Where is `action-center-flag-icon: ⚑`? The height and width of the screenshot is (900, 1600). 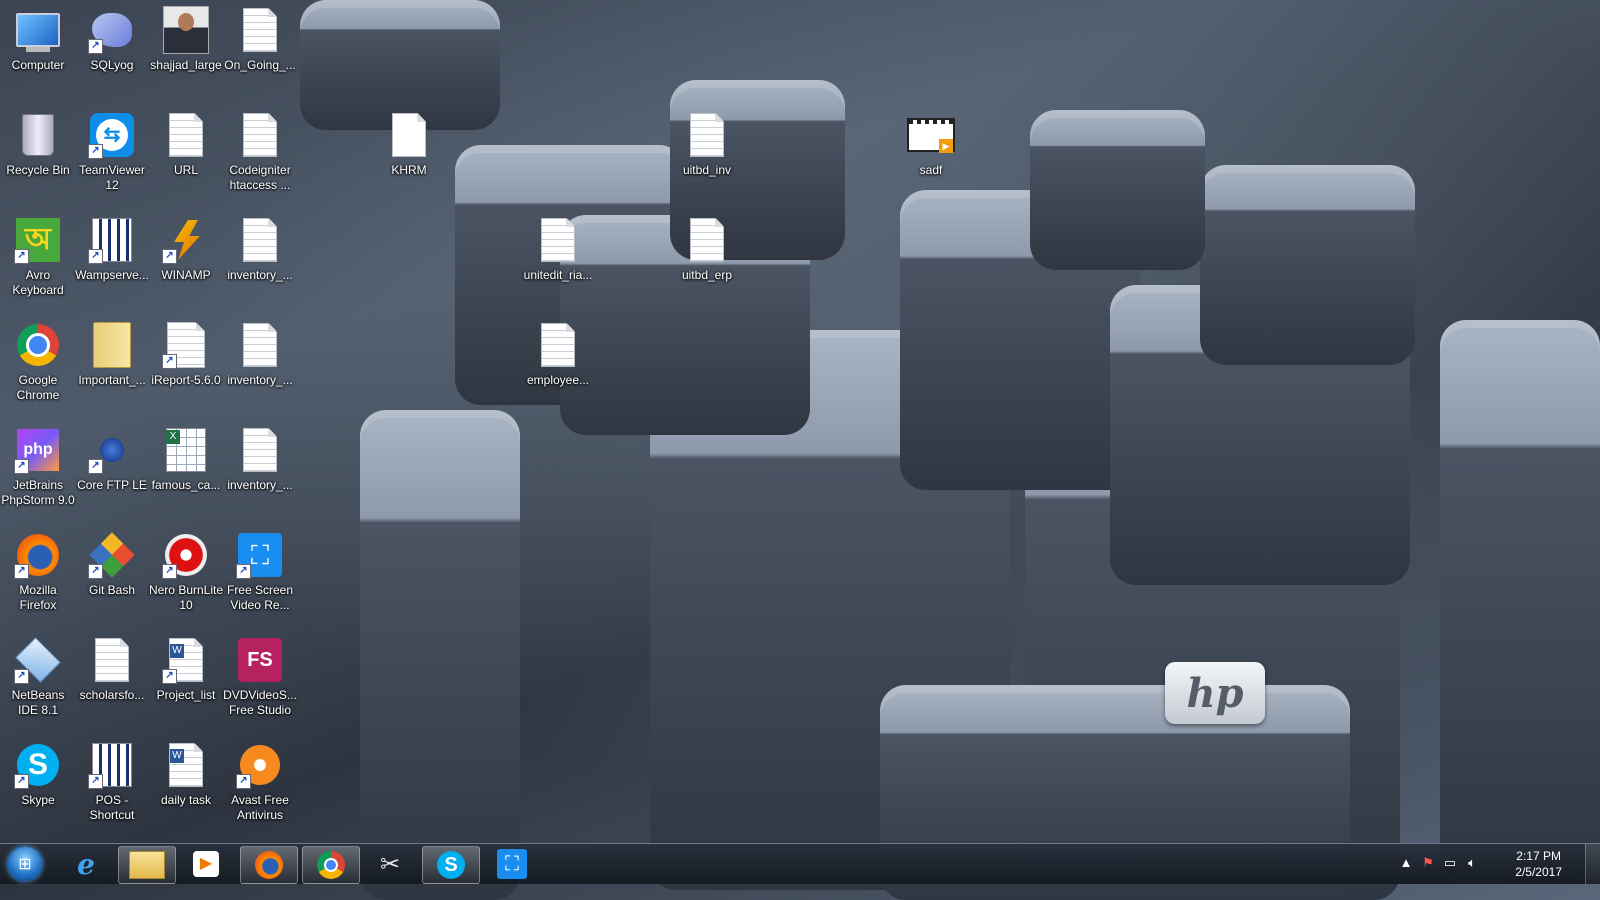 action-center-flag-icon: ⚑ is located at coordinates (1428, 863).